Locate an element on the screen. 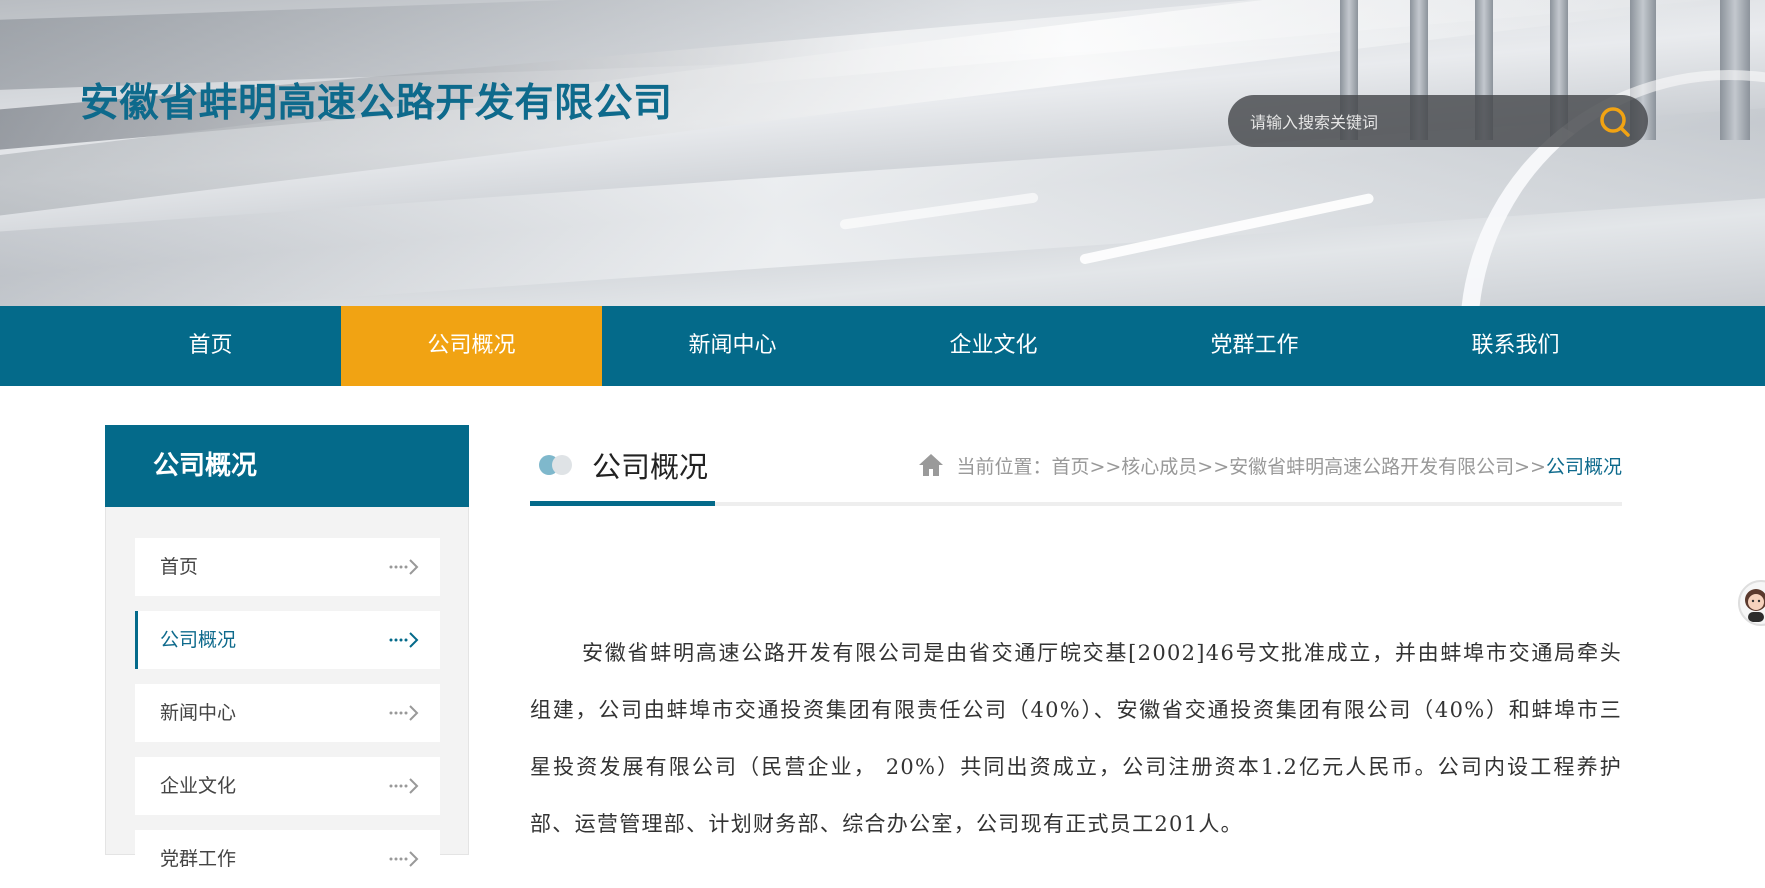 Image resolution: width=1765 pixels, height=888 pixels. breadcrumb-current: 公司概况 is located at coordinates (1583, 467).